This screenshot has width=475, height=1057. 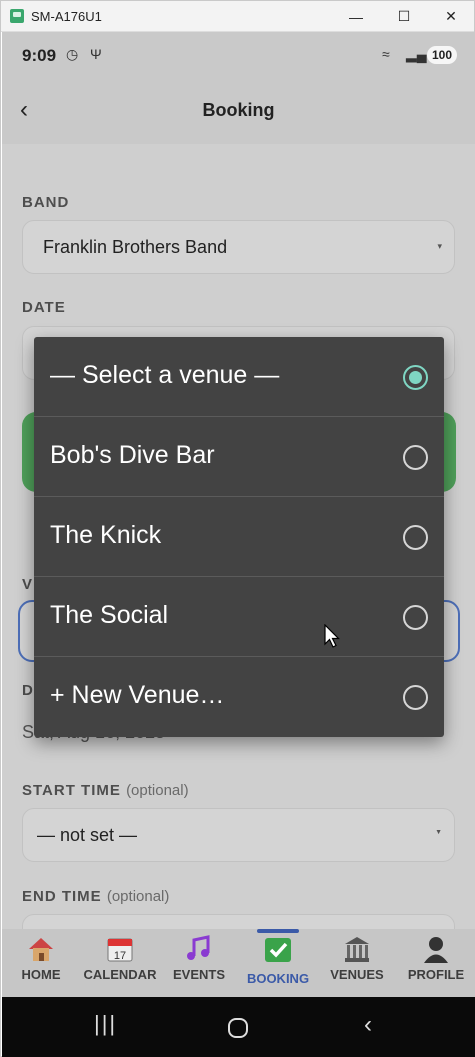 I want to click on app-bar: ‹ Booking, so click(x=238, y=112).